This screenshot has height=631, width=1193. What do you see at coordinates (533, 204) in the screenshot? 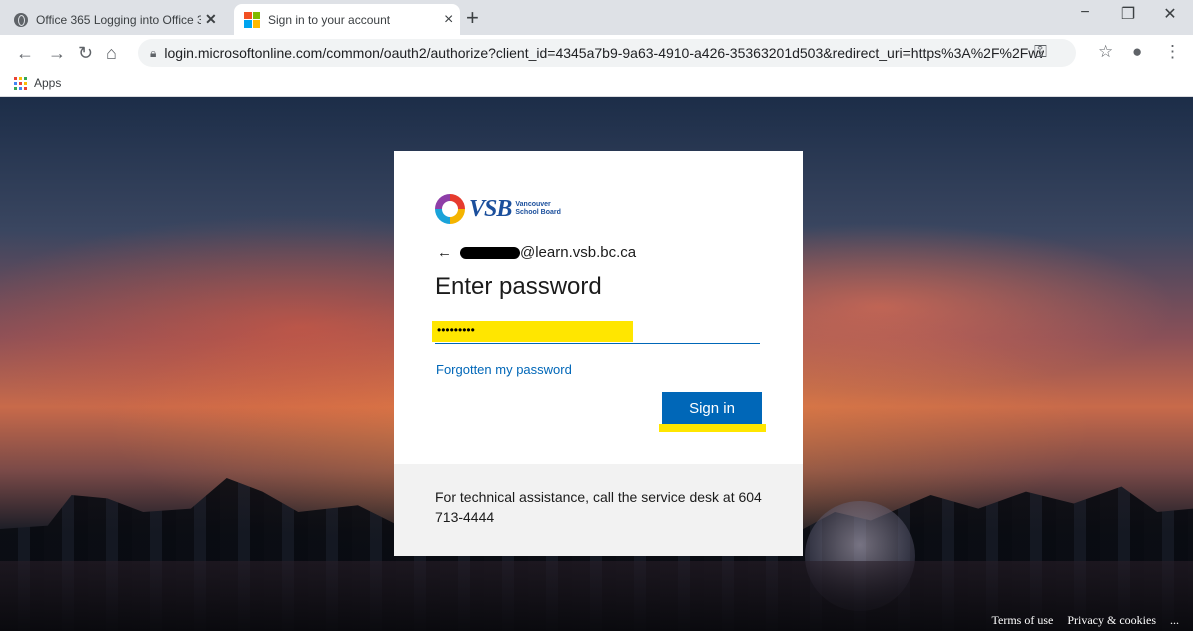
I see `logo-line1: Vancouver` at bounding box center [533, 204].